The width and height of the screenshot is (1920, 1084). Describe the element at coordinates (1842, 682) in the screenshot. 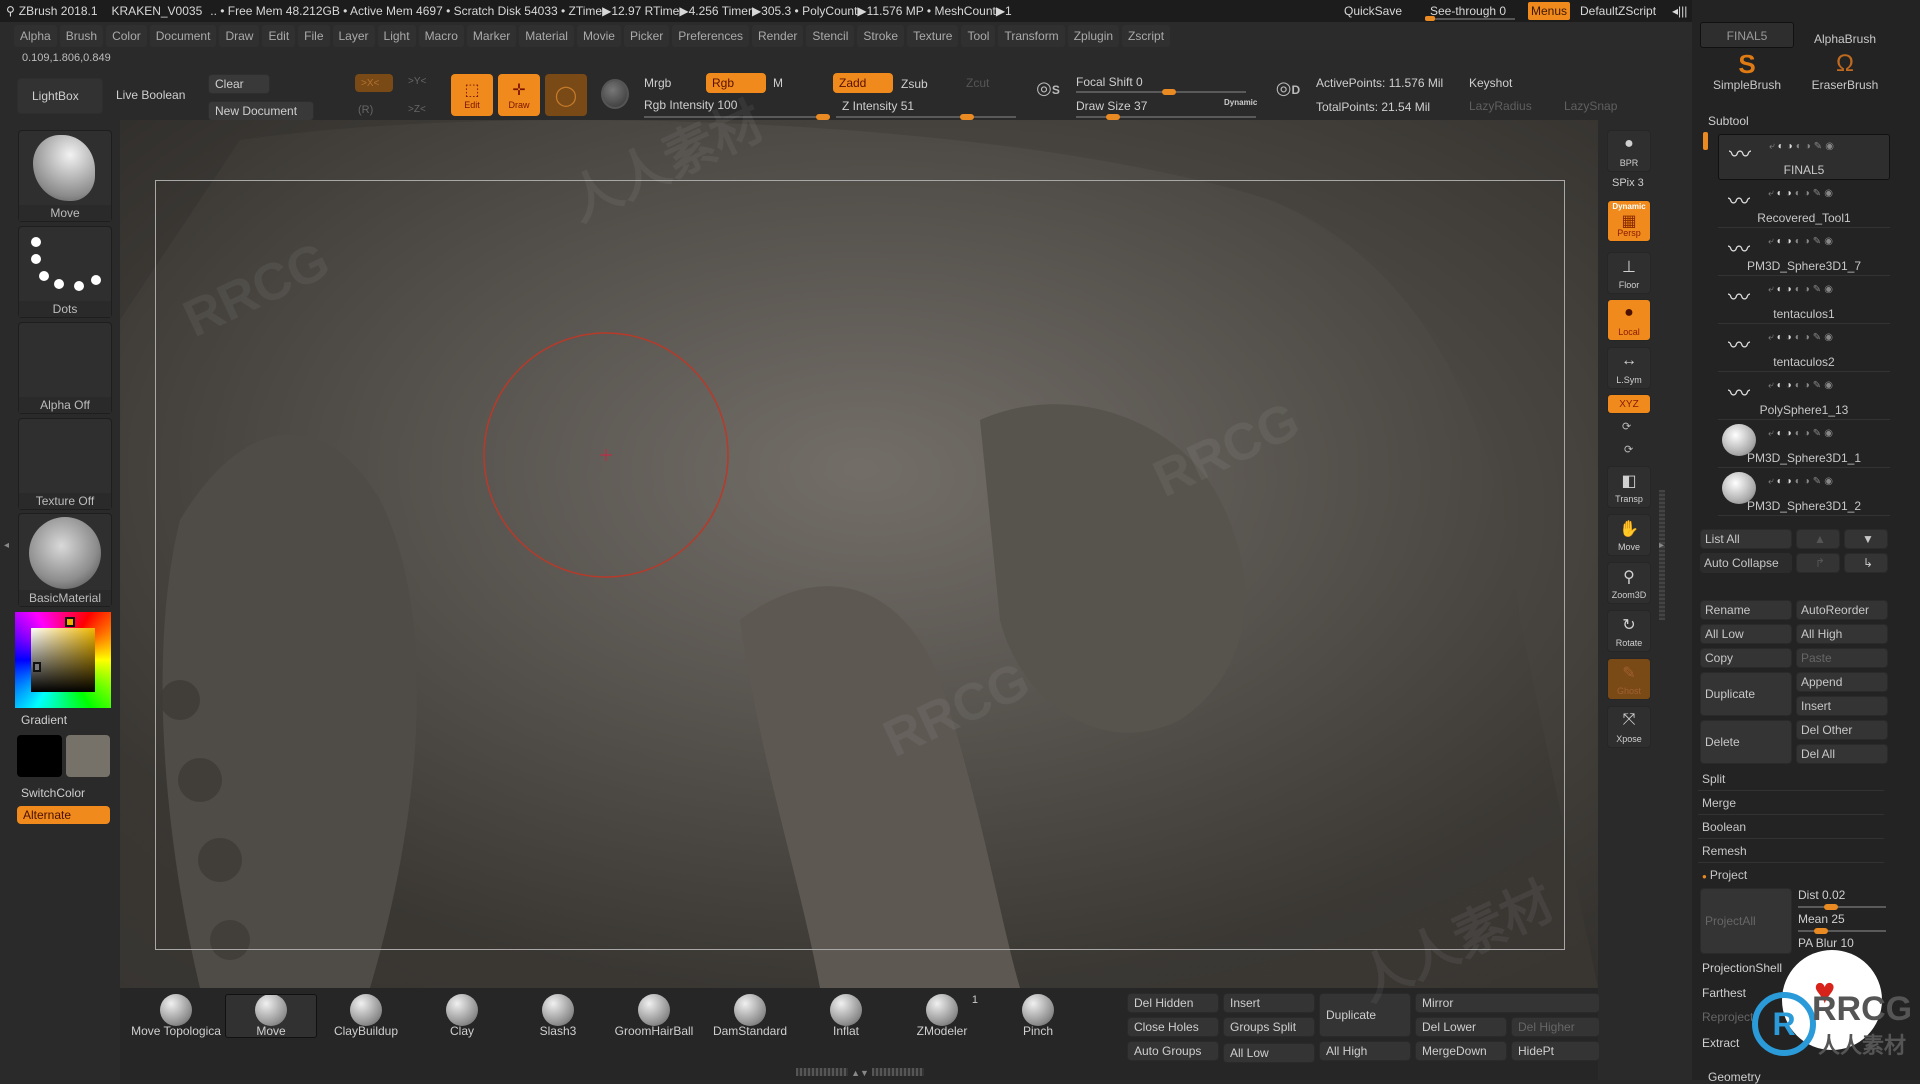

I see `append-button: Append` at that location.